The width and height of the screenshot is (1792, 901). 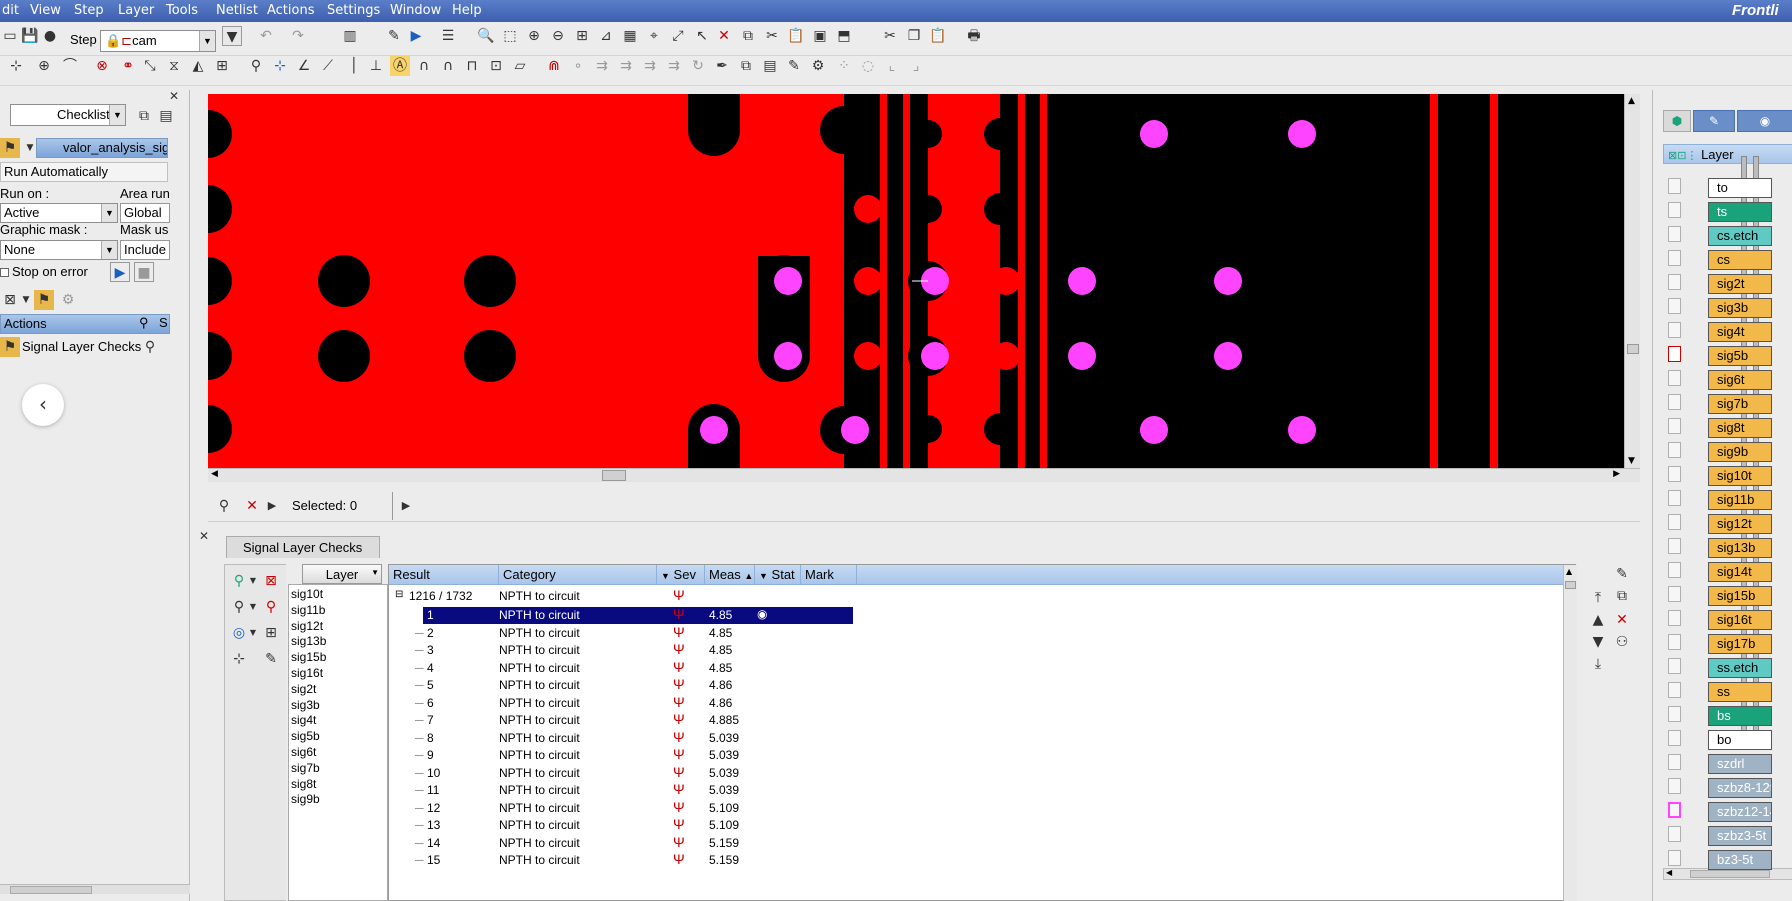 I want to click on array-icon: ⊞, so click(x=222, y=66).